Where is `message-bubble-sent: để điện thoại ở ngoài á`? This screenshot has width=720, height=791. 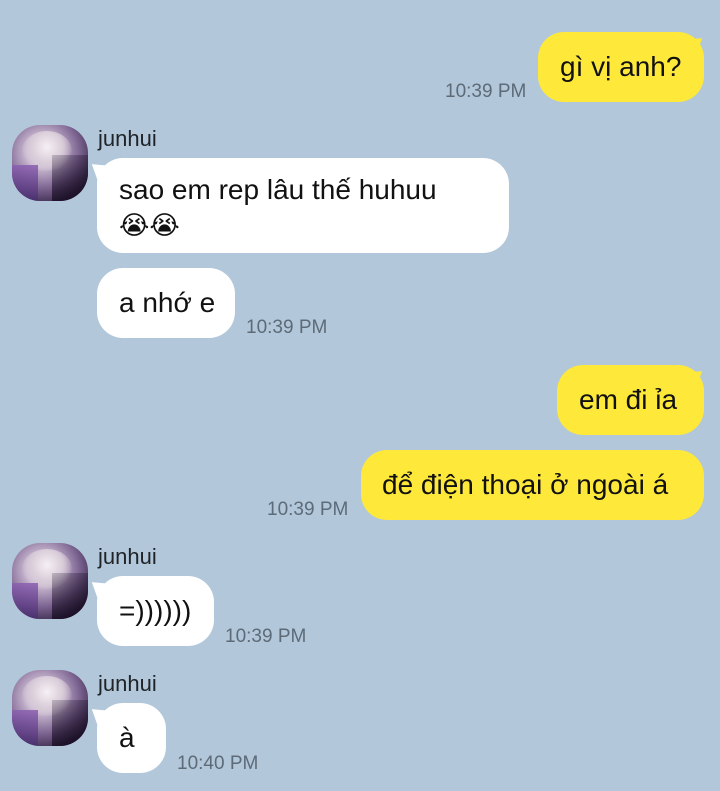 message-bubble-sent: để điện thoại ở ngoài á is located at coordinates (532, 485).